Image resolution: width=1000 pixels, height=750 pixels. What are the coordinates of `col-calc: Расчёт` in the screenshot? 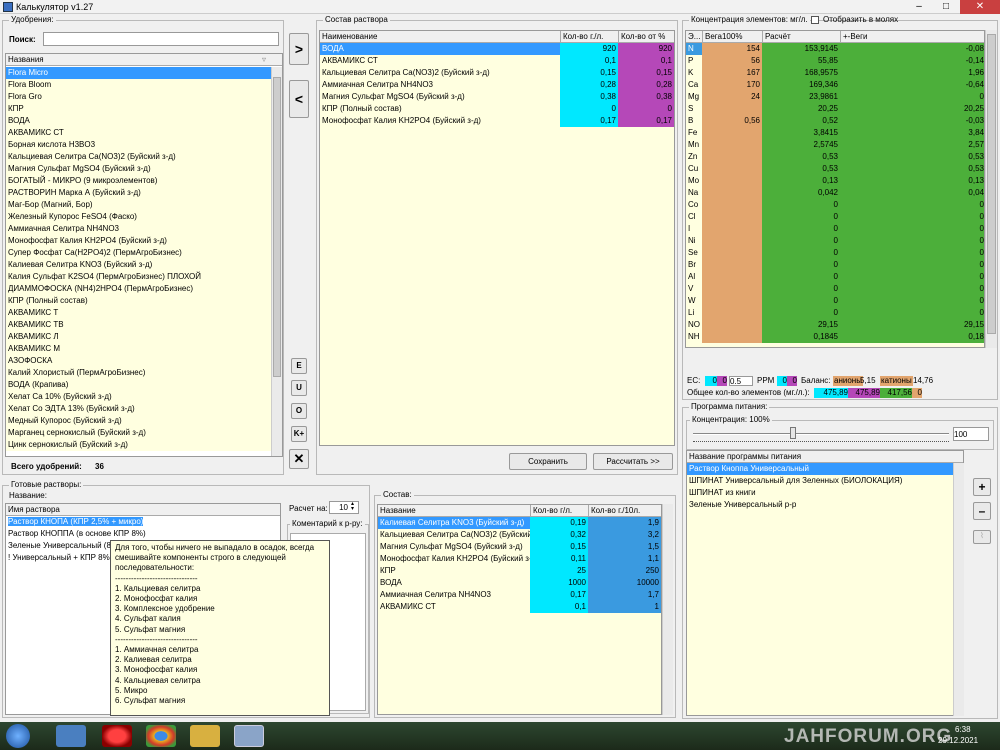 It's located at (801, 37).